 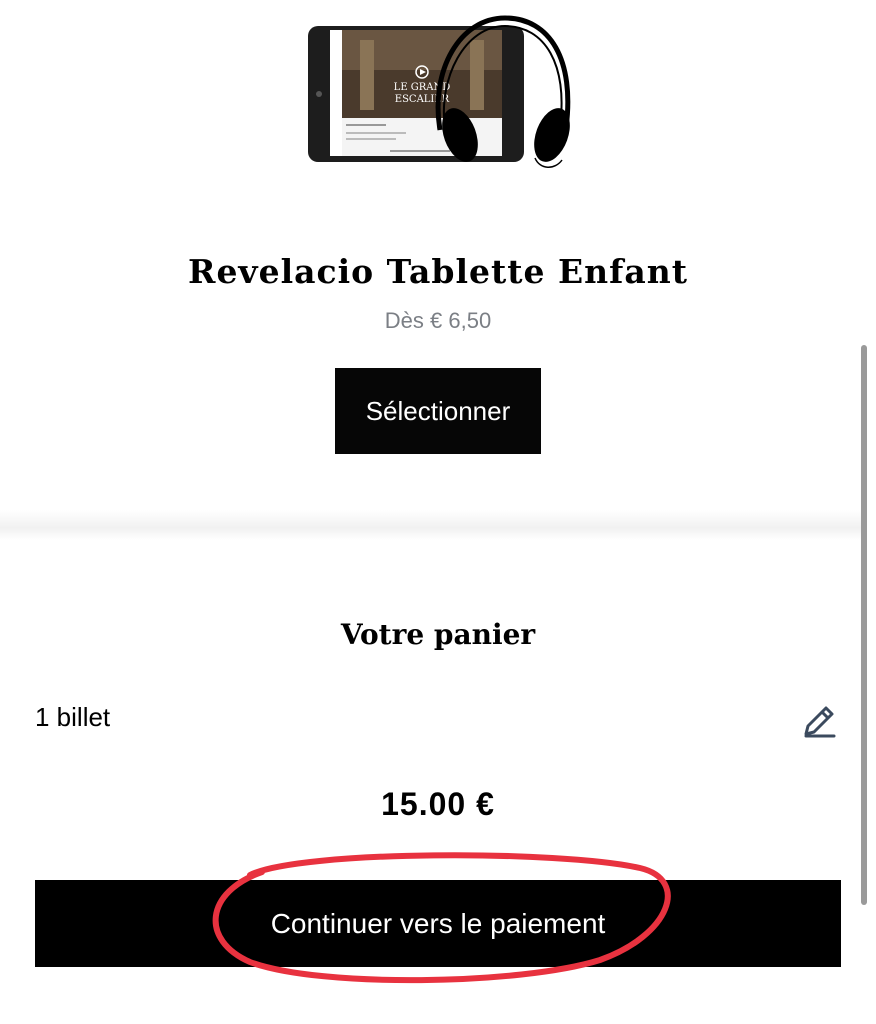 I want to click on section-divider, so click(x=431, y=525).